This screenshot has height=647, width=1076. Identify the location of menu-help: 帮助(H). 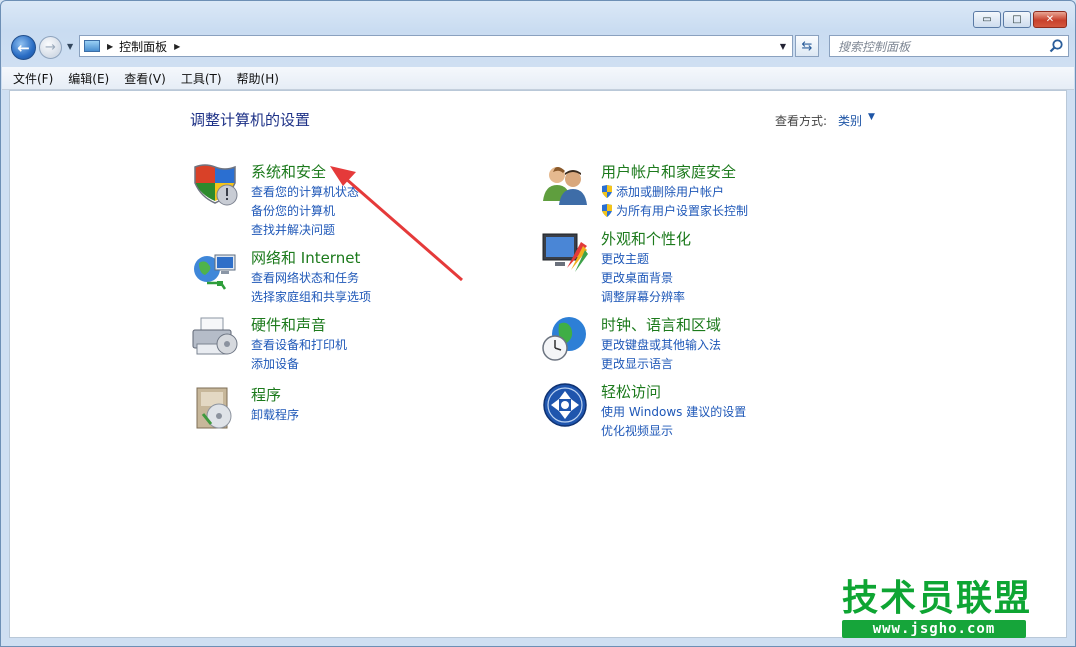
(258, 78).